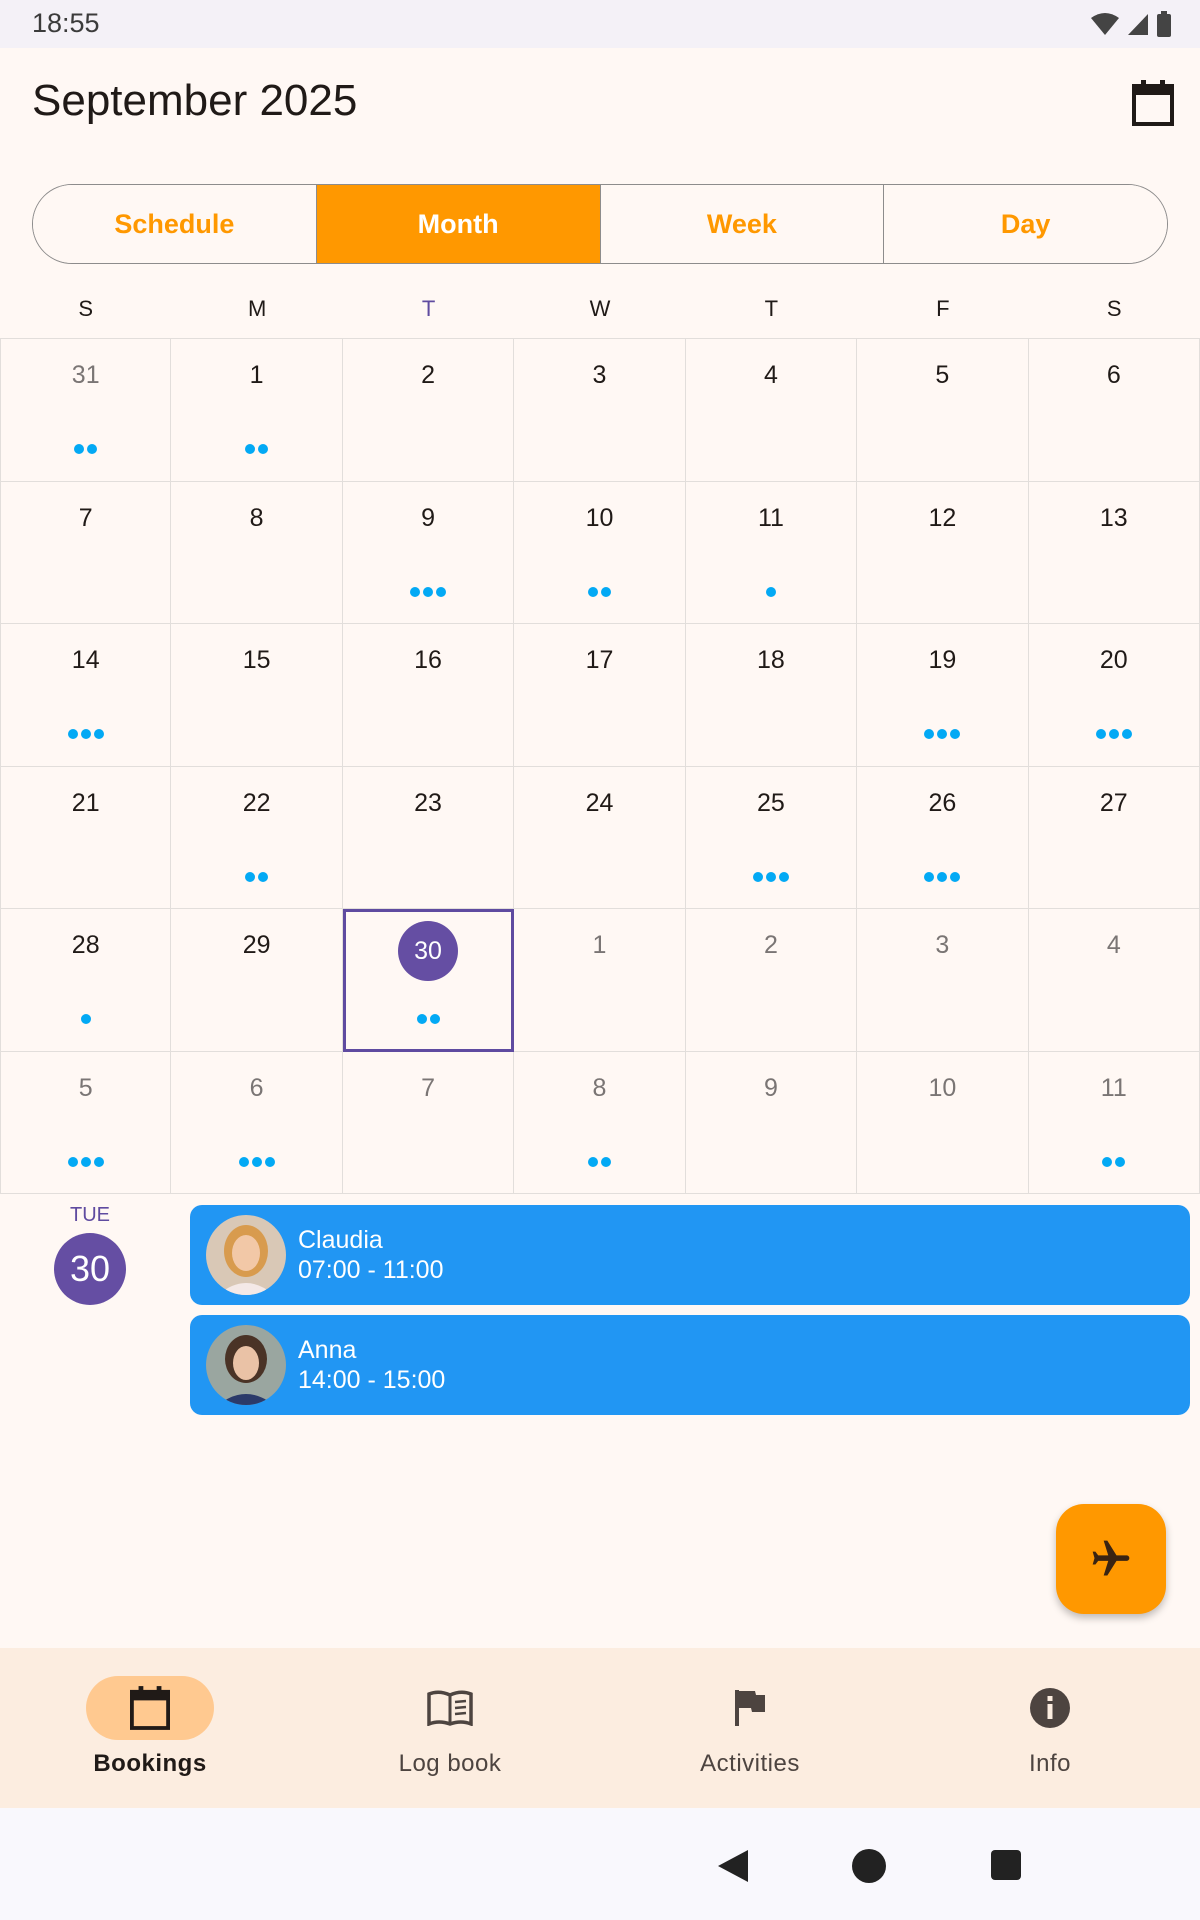  Describe the element at coordinates (86, 980) in the screenshot. I see `day-cell: 28` at that location.